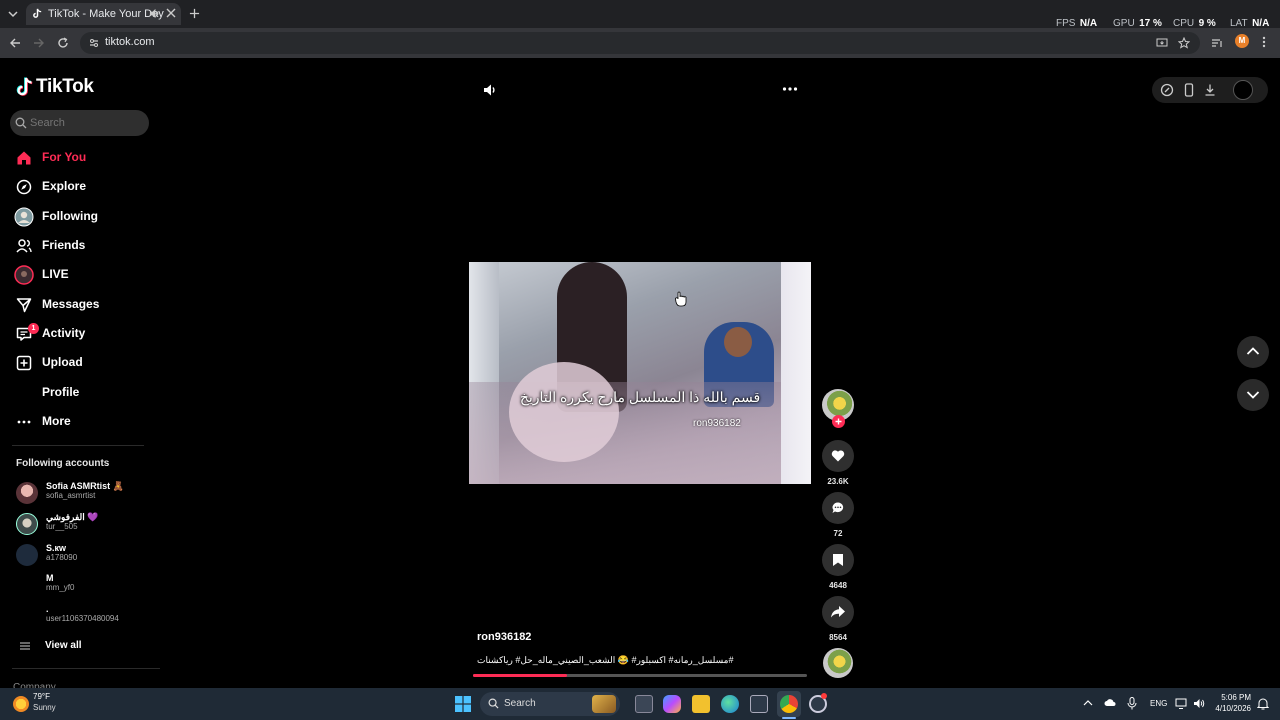  Describe the element at coordinates (1088, 703) in the screenshot. I see `tray-chevron-up-icon` at that location.